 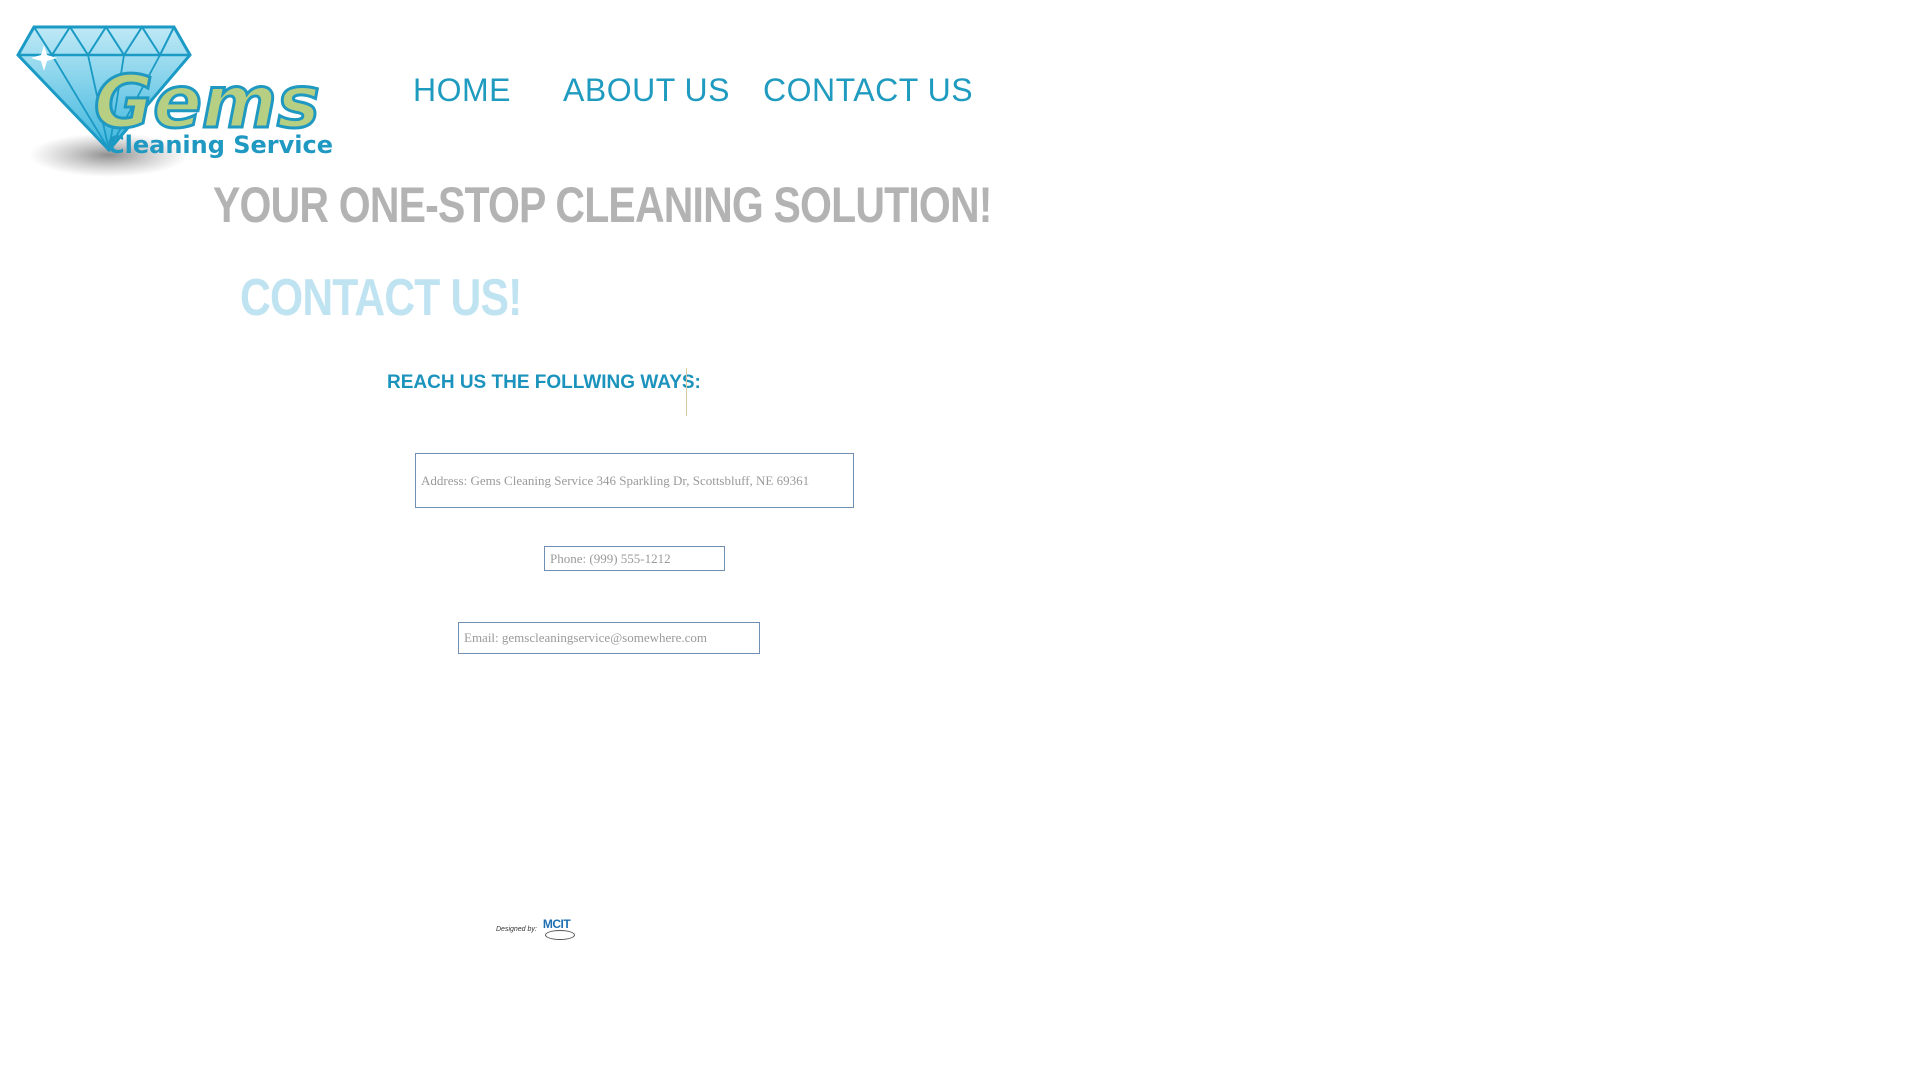 What do you see at coordinates (602, 205) in the screenshot?
I see `site-headline: YOUR ONE-STOP CLEANING SOLUTION!` at bounding box center [602, 205].